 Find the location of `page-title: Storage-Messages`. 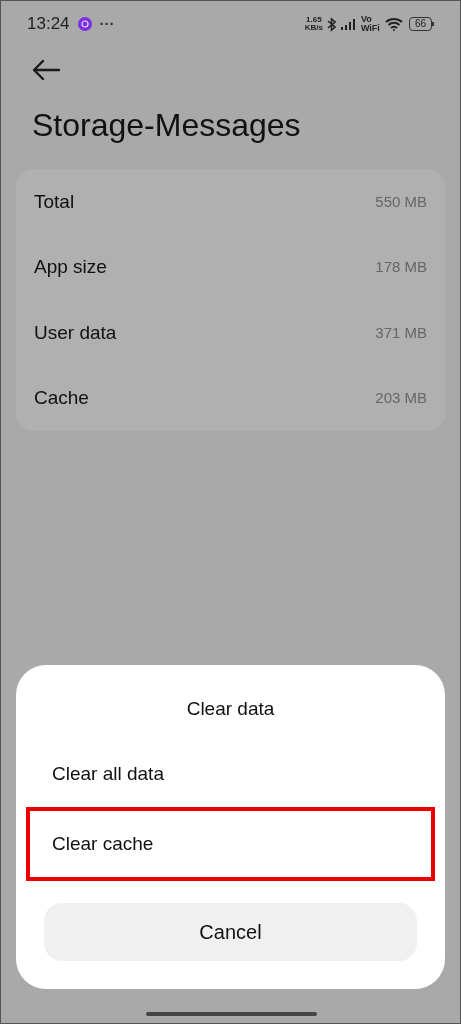

page-title: Storage-Messages is located at coordinates (166, 125).